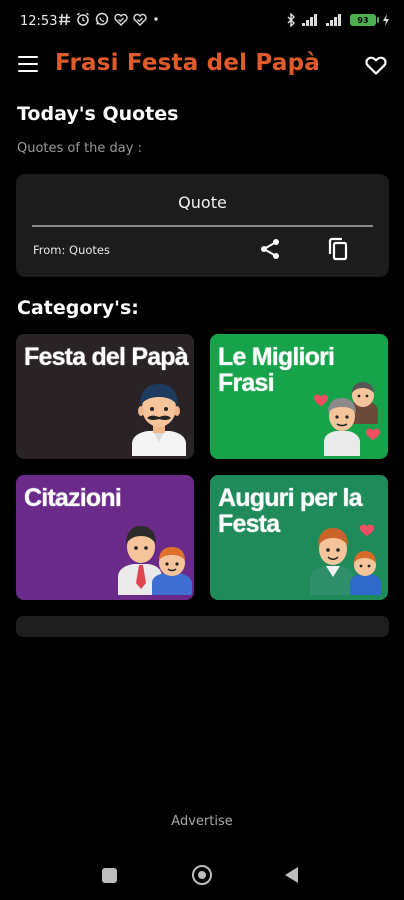 This screenshot has height=900, width=404. I want to click on category-card-festa-del-papa: Festa del Papà, so click(105, 396).